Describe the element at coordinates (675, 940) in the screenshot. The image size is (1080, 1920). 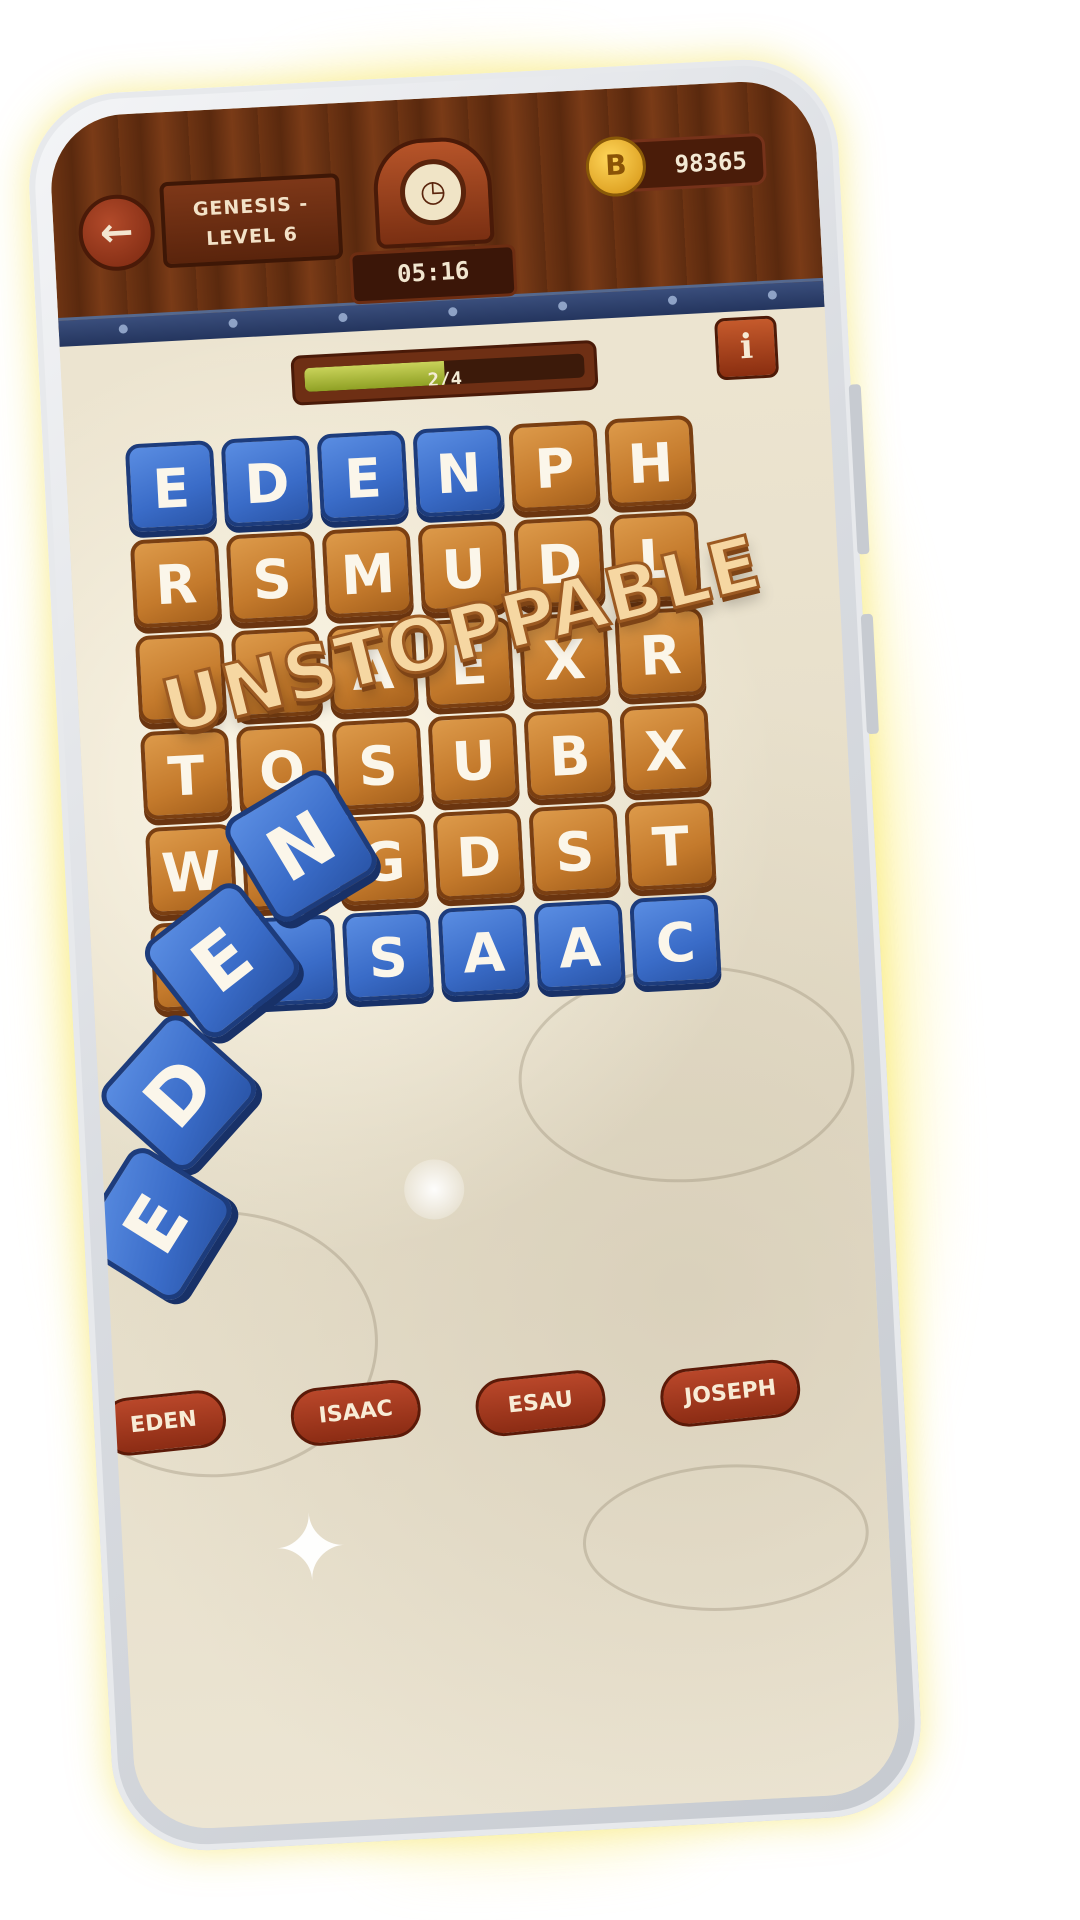
I see `letter-tile: C` at that location.